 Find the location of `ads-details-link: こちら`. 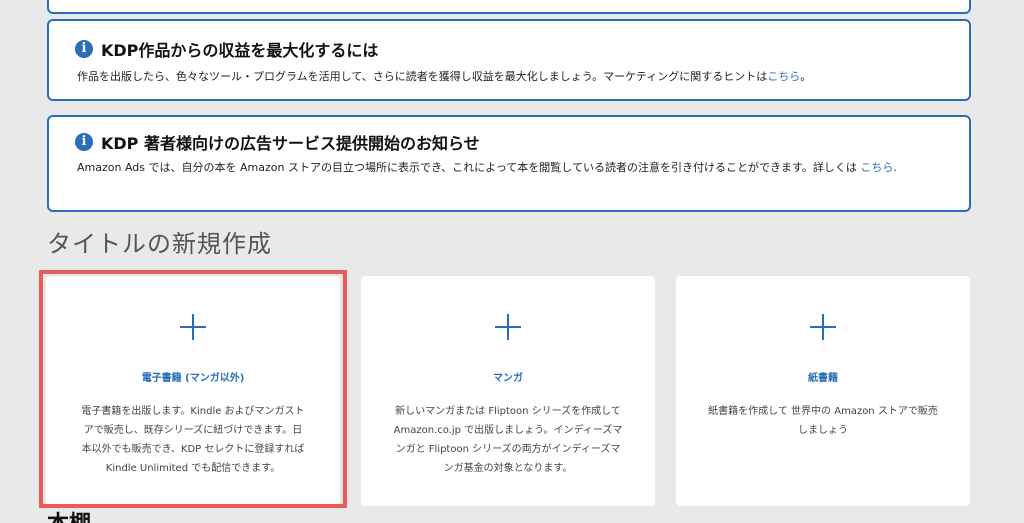

ads-details-link: こちら is located at coordinates (876, 167).